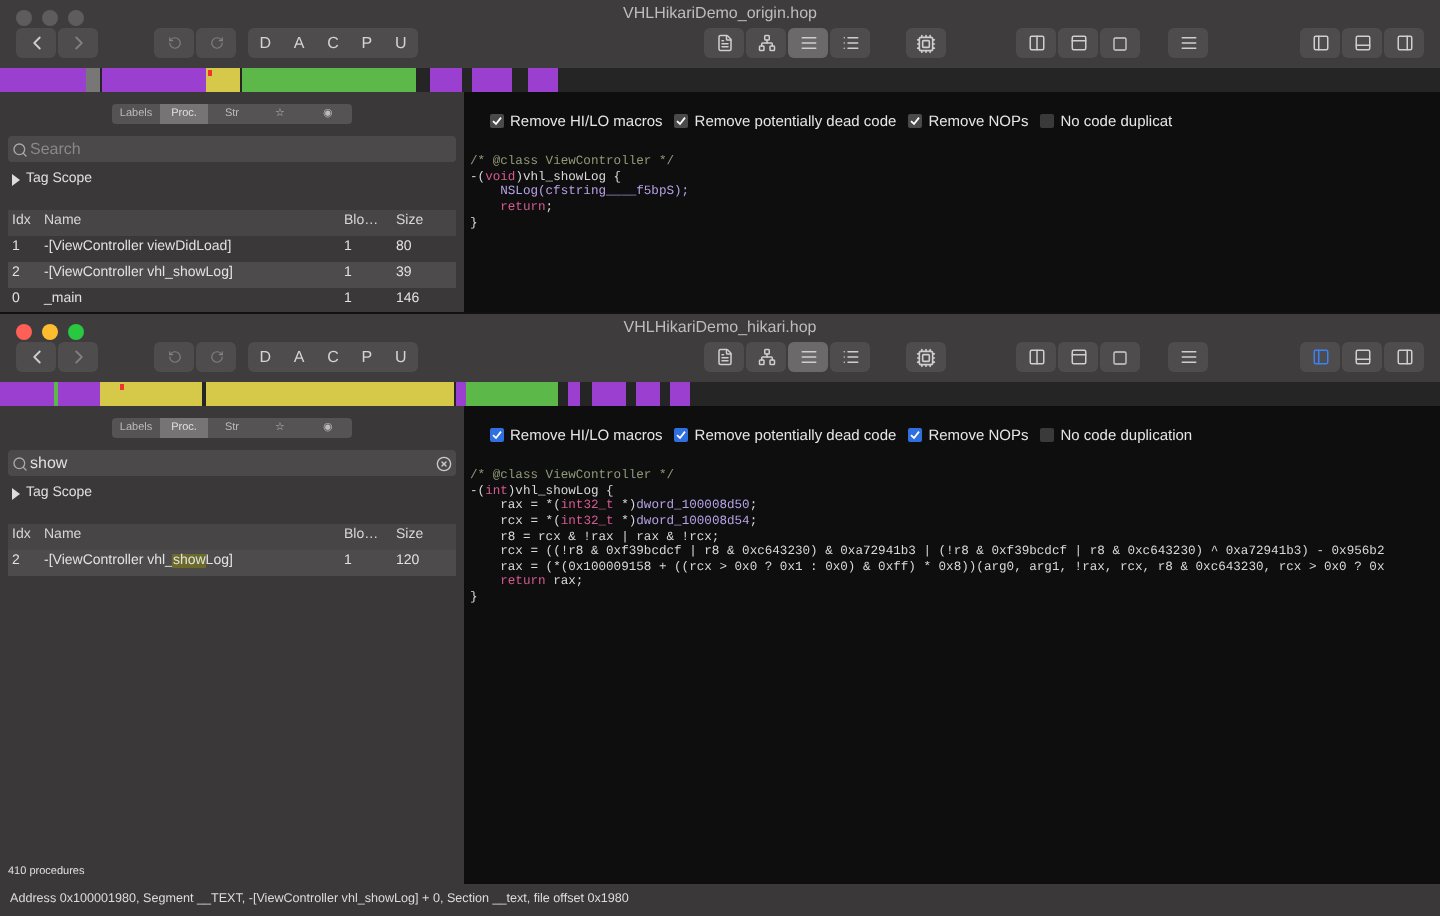  I want to click on window-title: VHLHikariDemo_hikari.hop, so click(720, 328).